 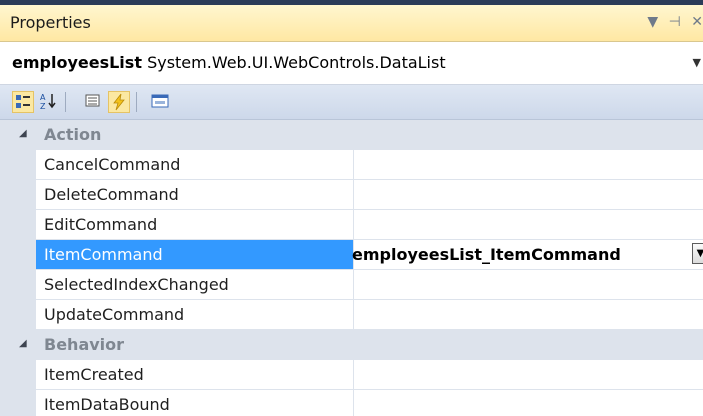 I want to click on category-header-action: ◢ Action, so click(x=351, y=135).